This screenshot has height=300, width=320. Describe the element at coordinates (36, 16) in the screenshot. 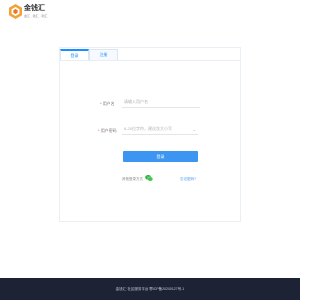

I see `brand-slogan: 金汇 · 钱汇 · 利汇` at that location.